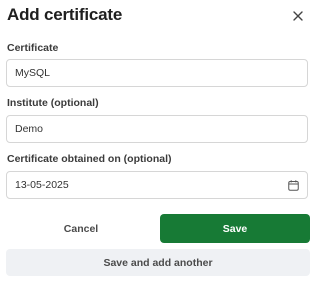 This screenshot has width=320, height=285. What do you see at coordinates (81, 228) in the screenshot?
I see `cancel-button: Cancel` at bounding box center [81, 228].